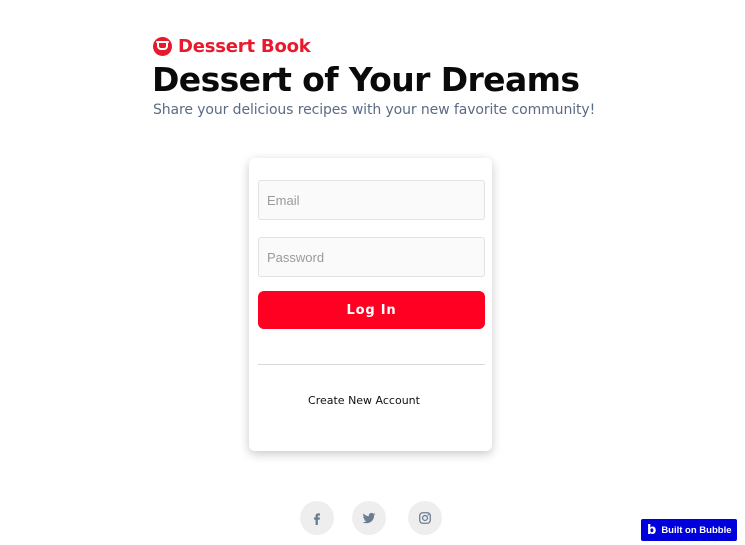 The width and height of the screenshot is (745, 545). I want to click on instagram-icon, so click(425, 518).